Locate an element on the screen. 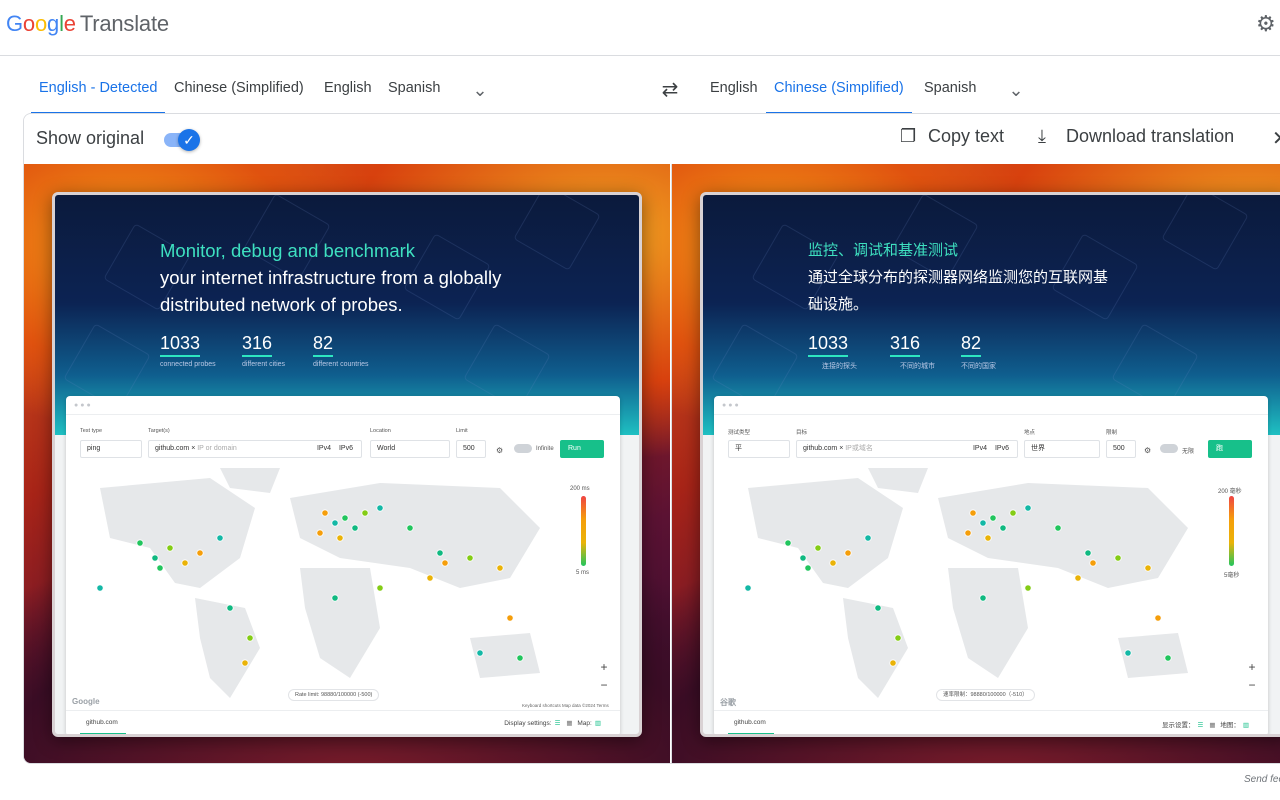 The width and height of the screenshot is (1280, 800). run-button: 跑 is located at coordinates (1230, 449).